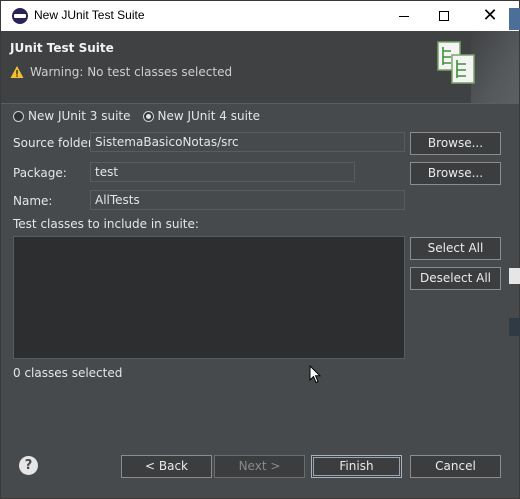 The image size is (520, 499). Describe the element at coordinates (247, 142) in the screenshot. I see `source-folder-field: SistemaBasicoNotas/src` at that location.